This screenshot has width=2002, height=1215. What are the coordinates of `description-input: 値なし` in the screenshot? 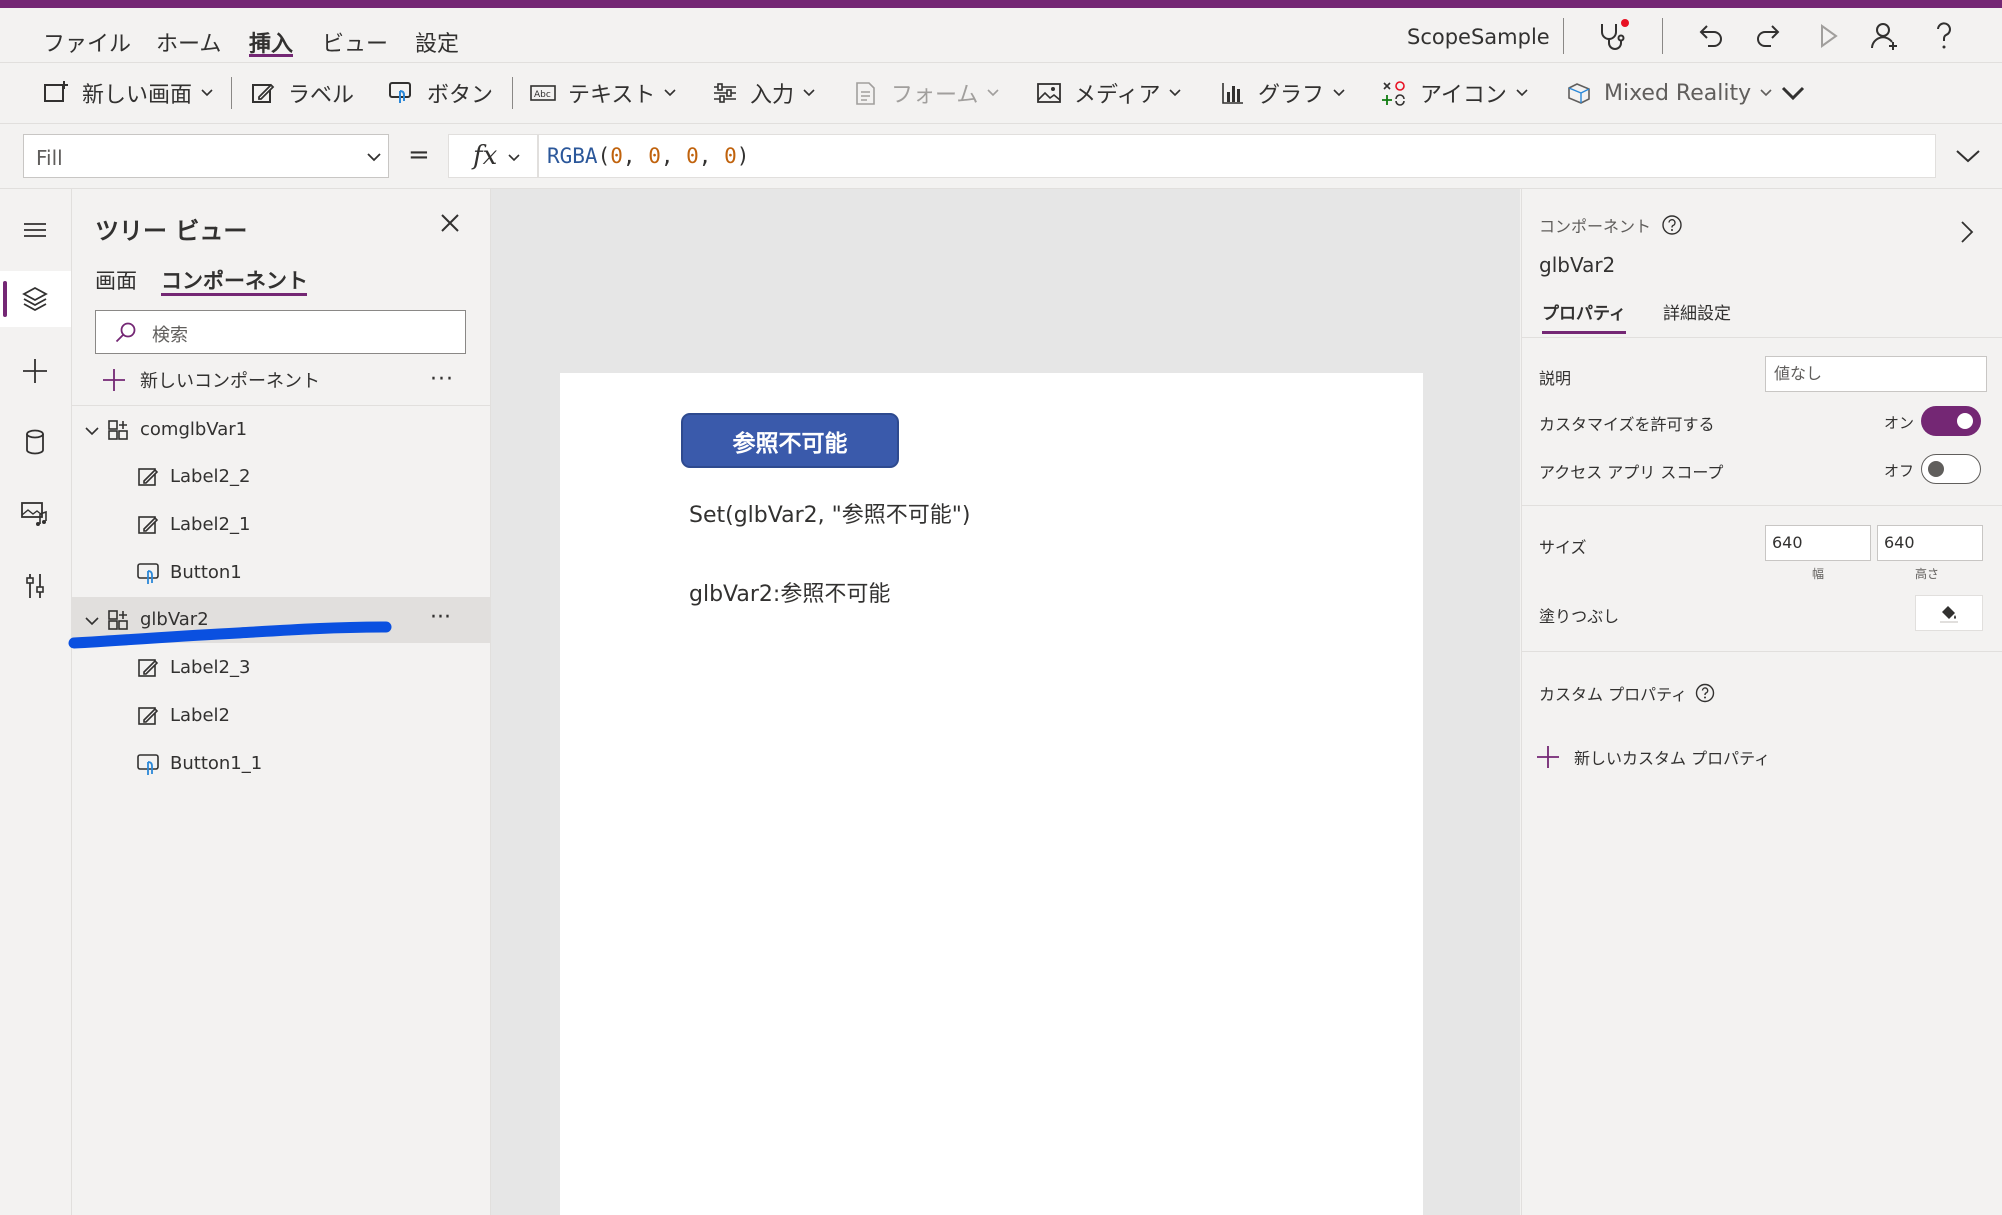 It's located at (1876, 374).